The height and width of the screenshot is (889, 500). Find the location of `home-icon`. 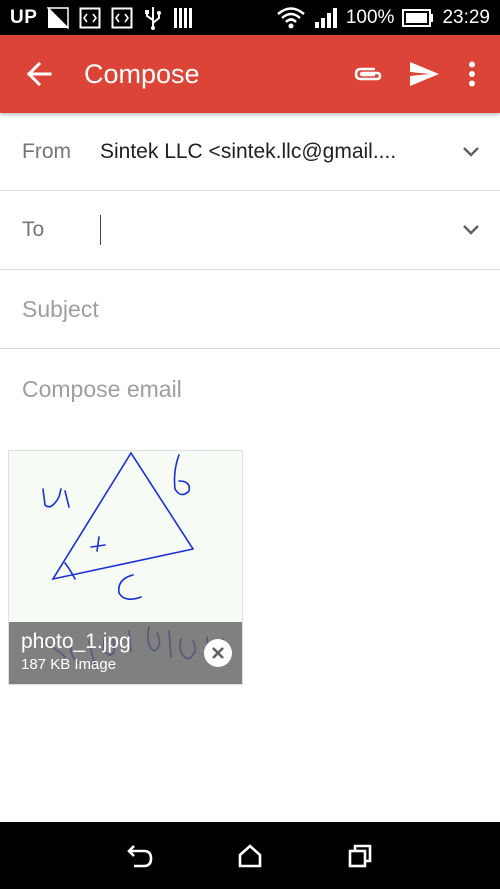

home-icon is located at coordinates (250, 855).